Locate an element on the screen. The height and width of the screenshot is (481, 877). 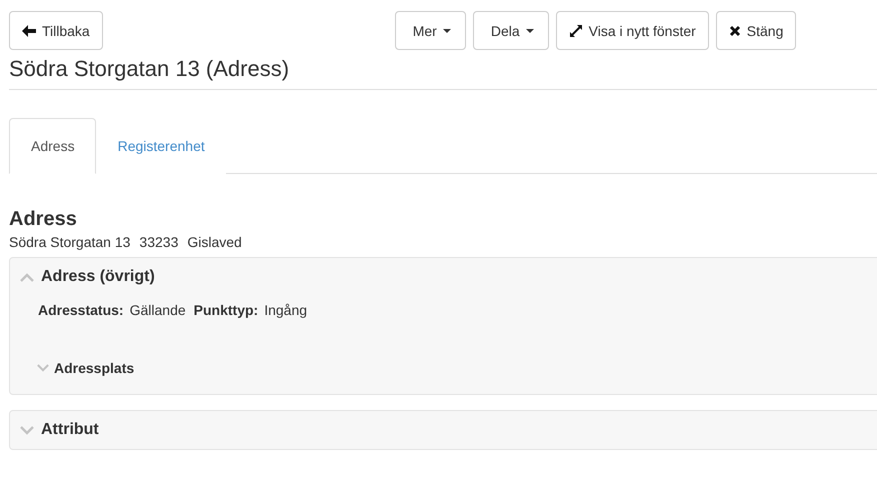
dropdown-button: Mer is located at coordinates (430, 30).